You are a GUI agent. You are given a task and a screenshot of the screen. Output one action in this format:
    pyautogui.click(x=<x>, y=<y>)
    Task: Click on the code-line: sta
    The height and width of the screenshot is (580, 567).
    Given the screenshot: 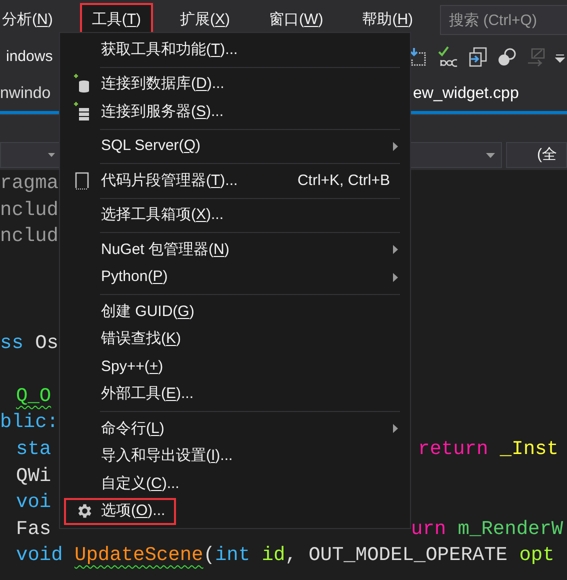 What is the action you would take?
    pyautogui.click(x=34, y=449)
    